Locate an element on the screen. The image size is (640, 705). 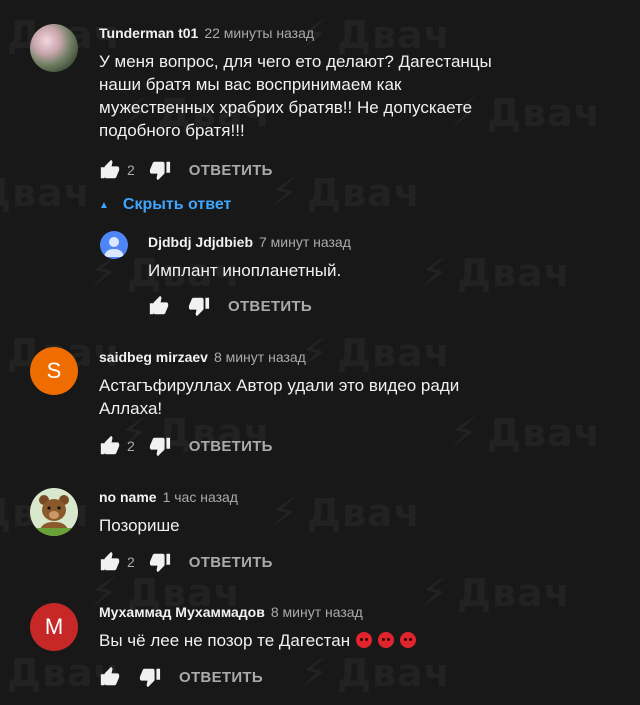
avatar: S is located at coordinates (54, 371).